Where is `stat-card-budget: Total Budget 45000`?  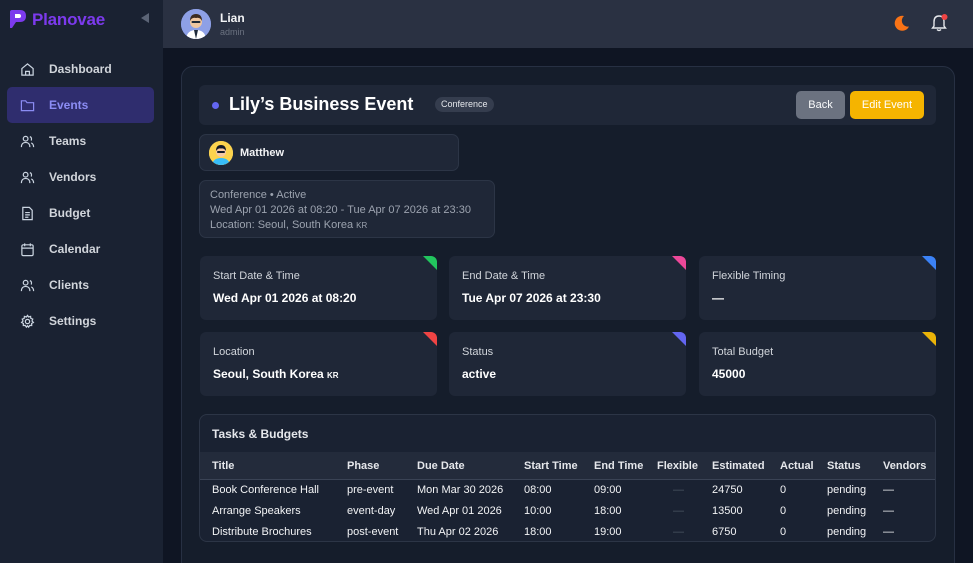
stat-card-budget: Total Budget 45000 is located at coordinates (817, 364).